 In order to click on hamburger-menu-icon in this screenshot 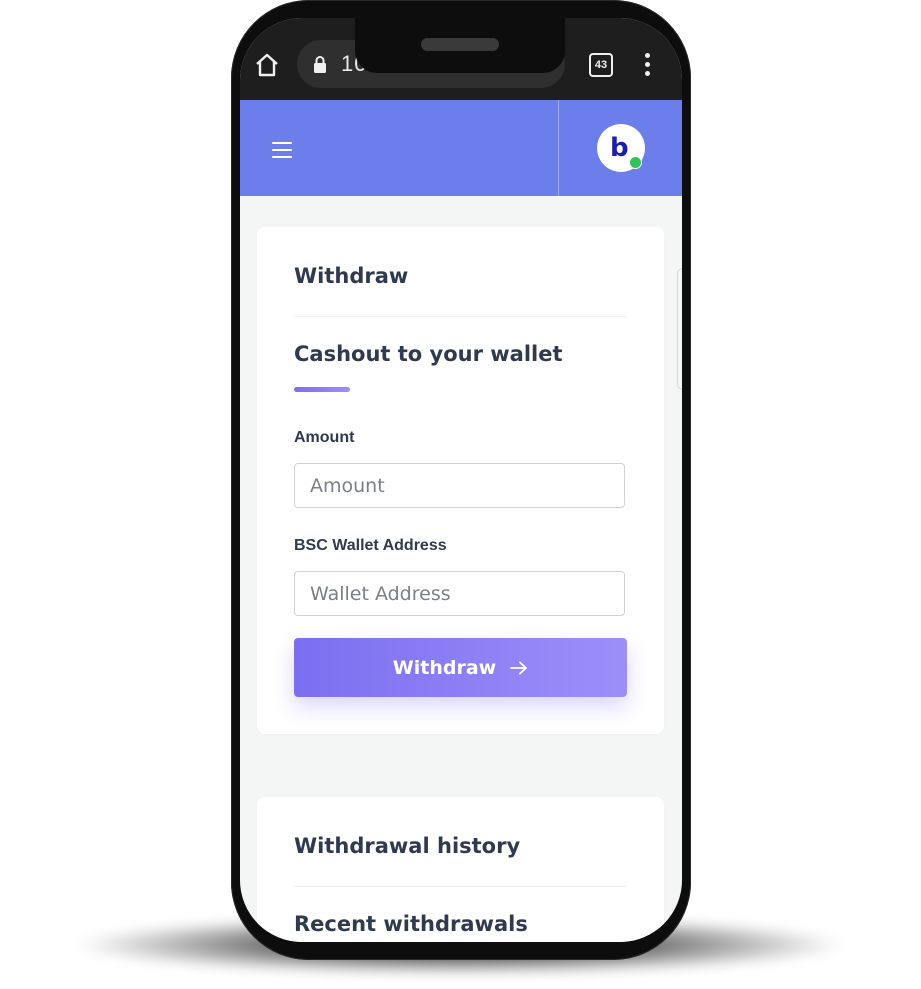, I will do `click(282, 150)`.